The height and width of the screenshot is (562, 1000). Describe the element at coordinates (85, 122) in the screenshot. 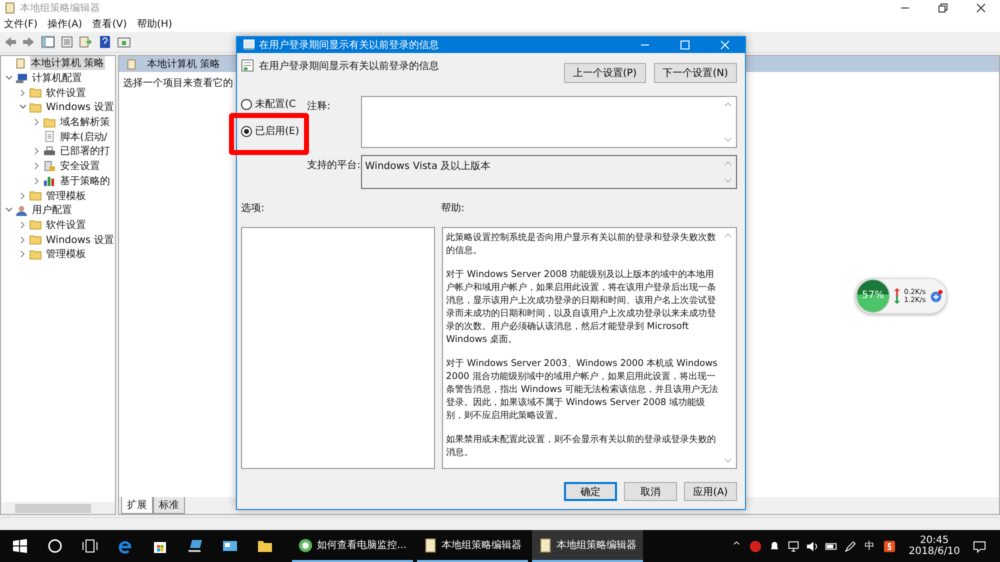

I see `tree-item: 域名解析策` at that location.